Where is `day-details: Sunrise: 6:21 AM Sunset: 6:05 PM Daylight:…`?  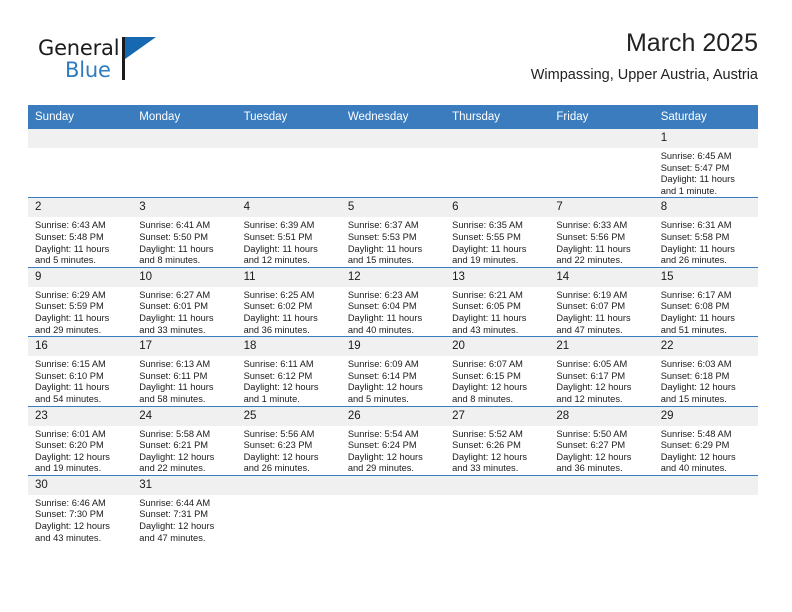
day-details: Sunrise: 6:21 AM Sunset: 6:05 PM Daylight:… is located at coordinates (497, 311).